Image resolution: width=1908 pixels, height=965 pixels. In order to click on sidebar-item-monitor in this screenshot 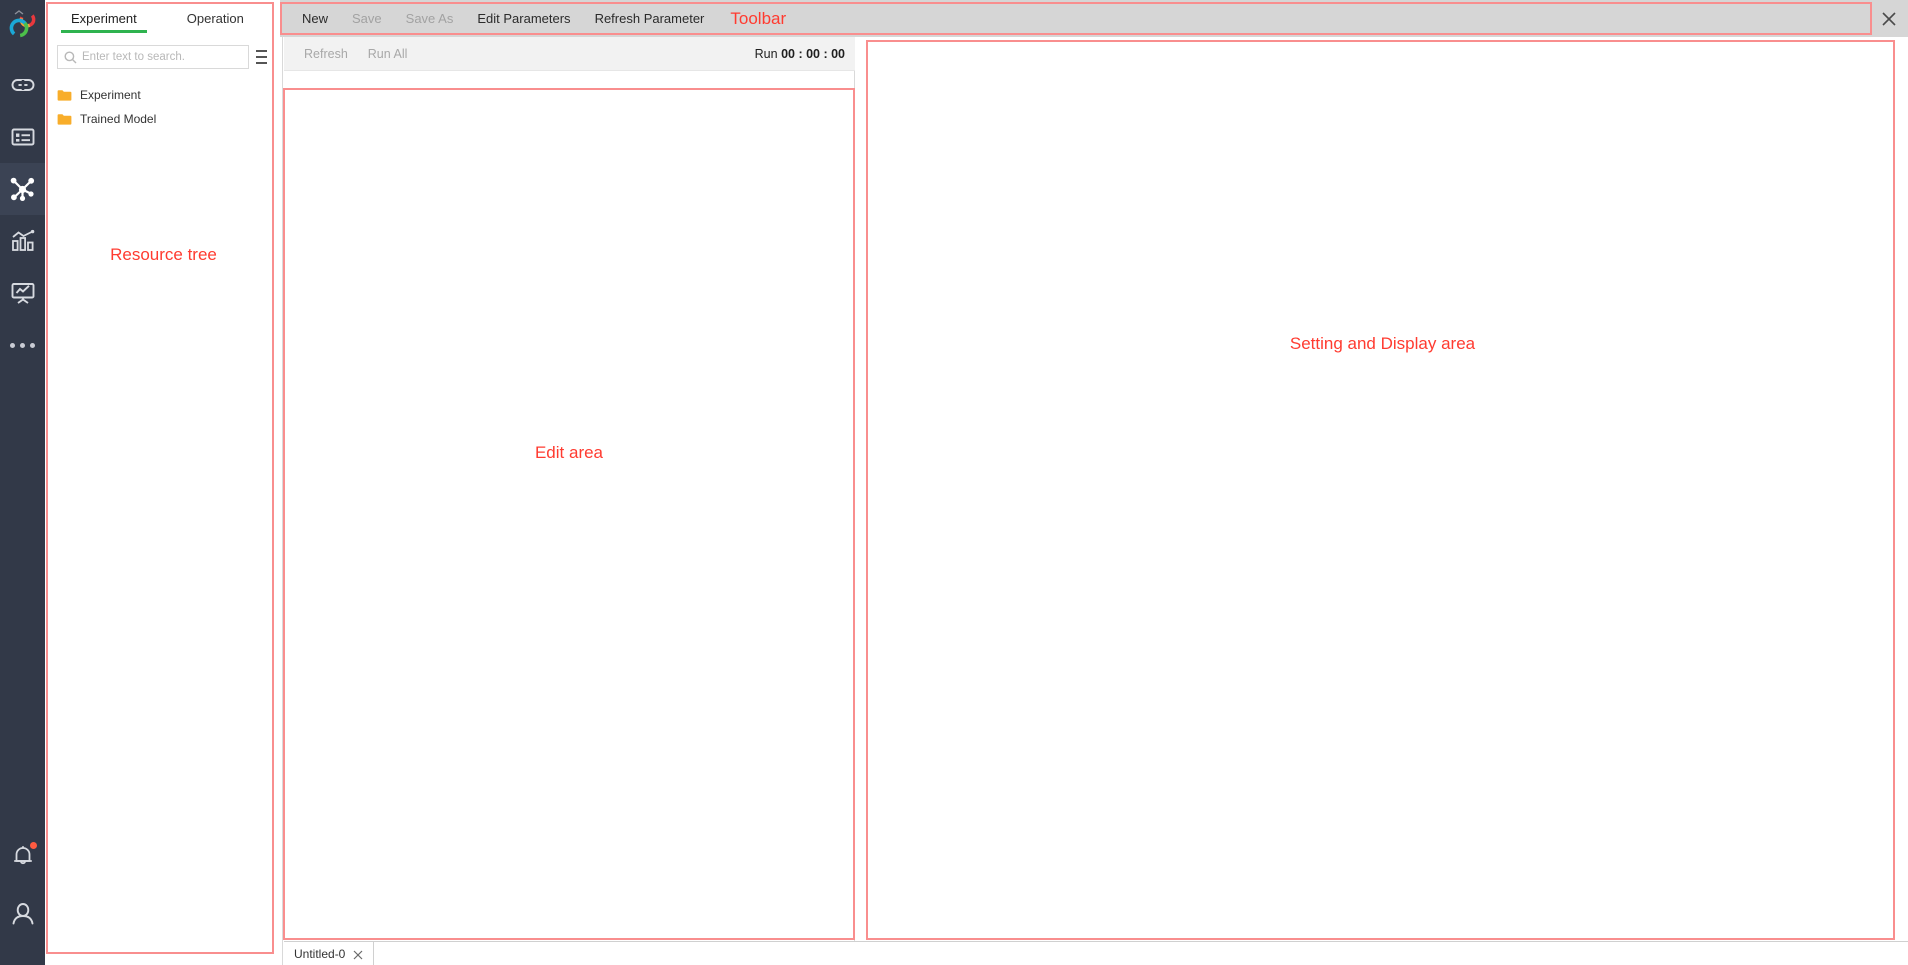, I will do `click(22, 293)`.